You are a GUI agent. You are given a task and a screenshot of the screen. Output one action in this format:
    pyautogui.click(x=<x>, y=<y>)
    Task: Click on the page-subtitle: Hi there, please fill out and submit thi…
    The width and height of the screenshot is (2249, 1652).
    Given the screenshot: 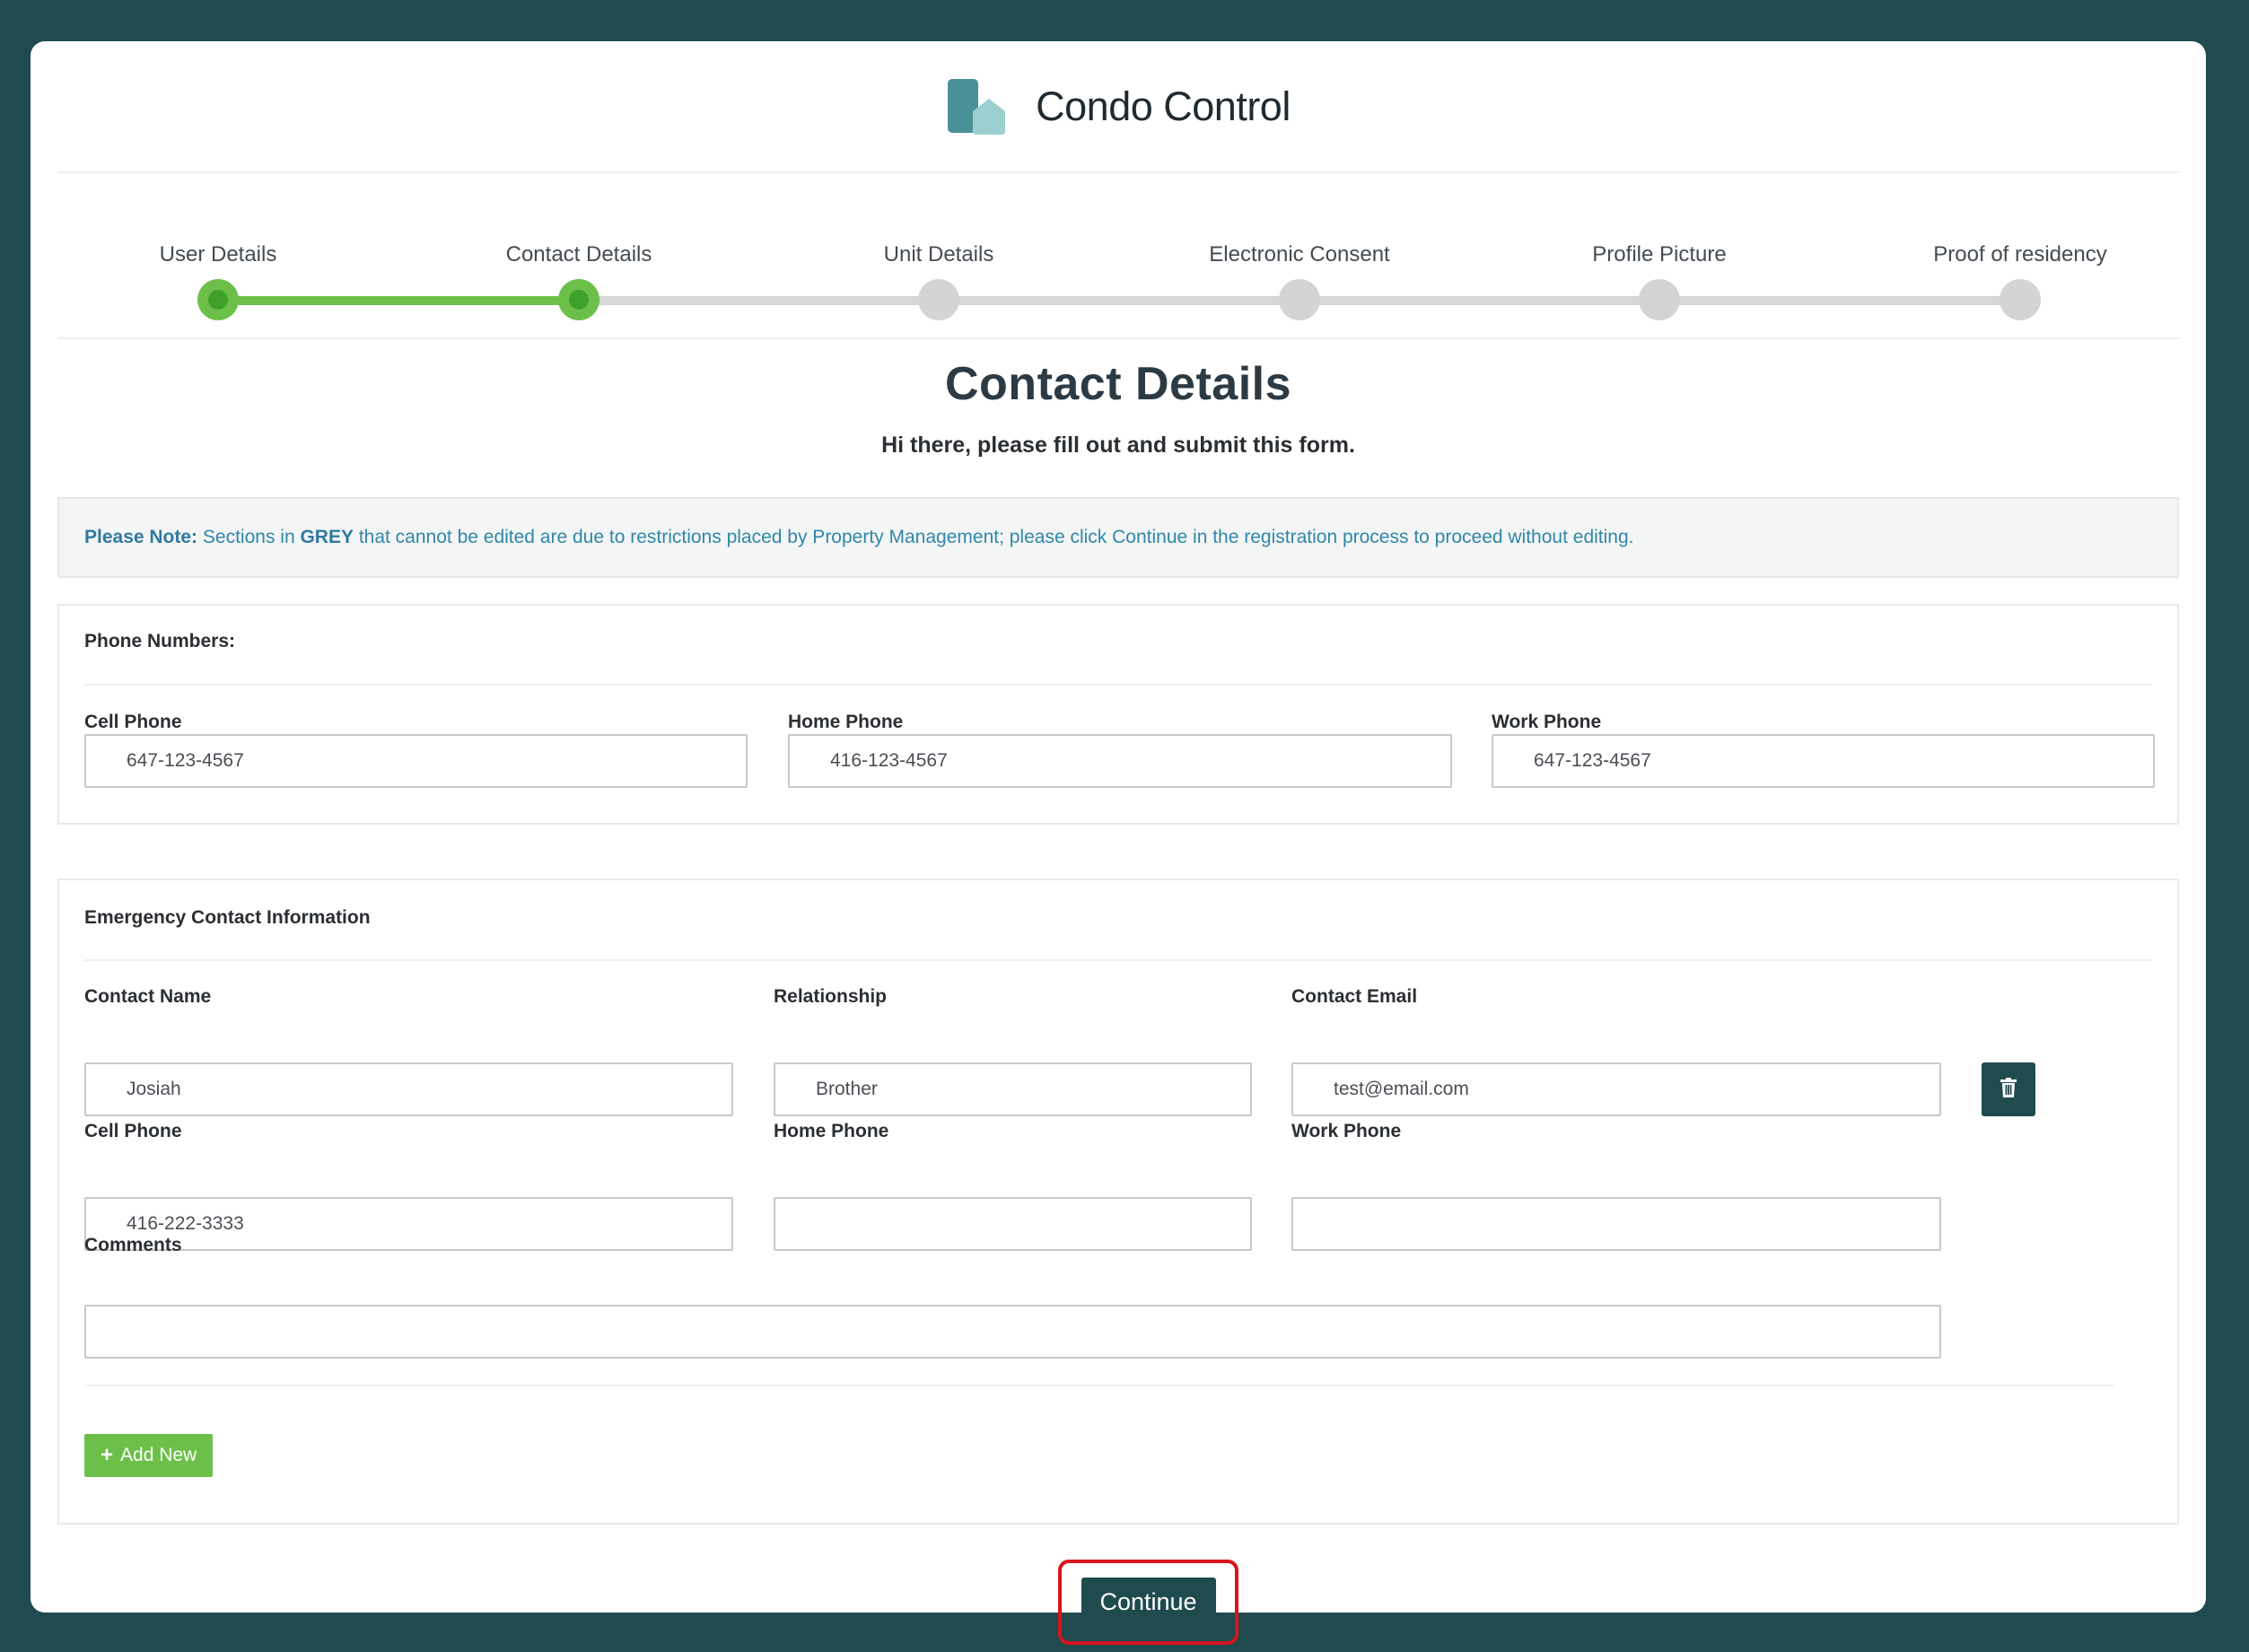 What is the action you would take?
    pyautogui.click(x=1118, y=445)
    